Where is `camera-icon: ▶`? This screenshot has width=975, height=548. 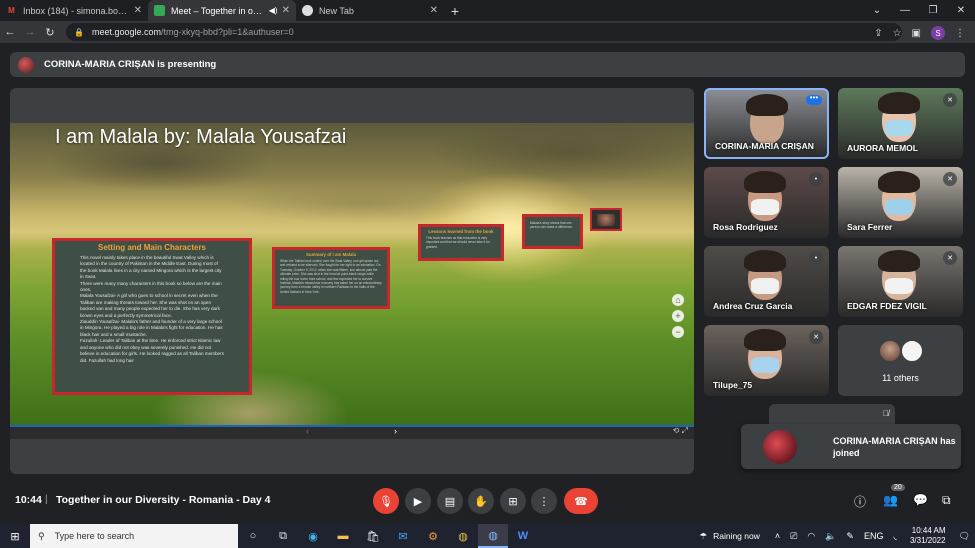 camera-icon: ▶ is located at coordinates (418, 501).